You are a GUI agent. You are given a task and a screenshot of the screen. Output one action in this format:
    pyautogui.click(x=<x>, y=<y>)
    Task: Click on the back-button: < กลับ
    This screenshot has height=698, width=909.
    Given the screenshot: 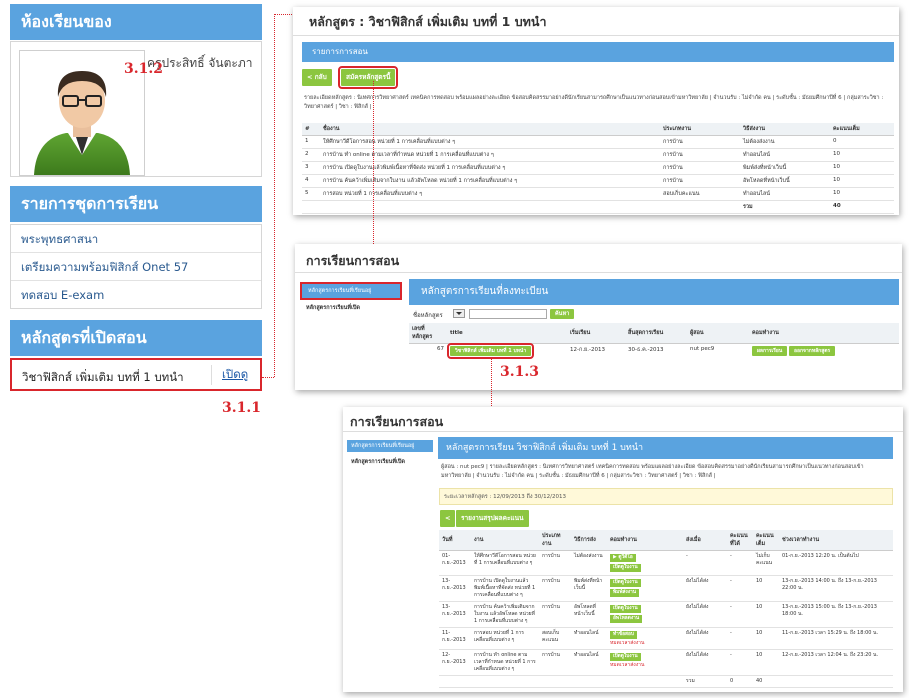 What is the action you would take?
    pyautogui.click(x=317, y=77)
    